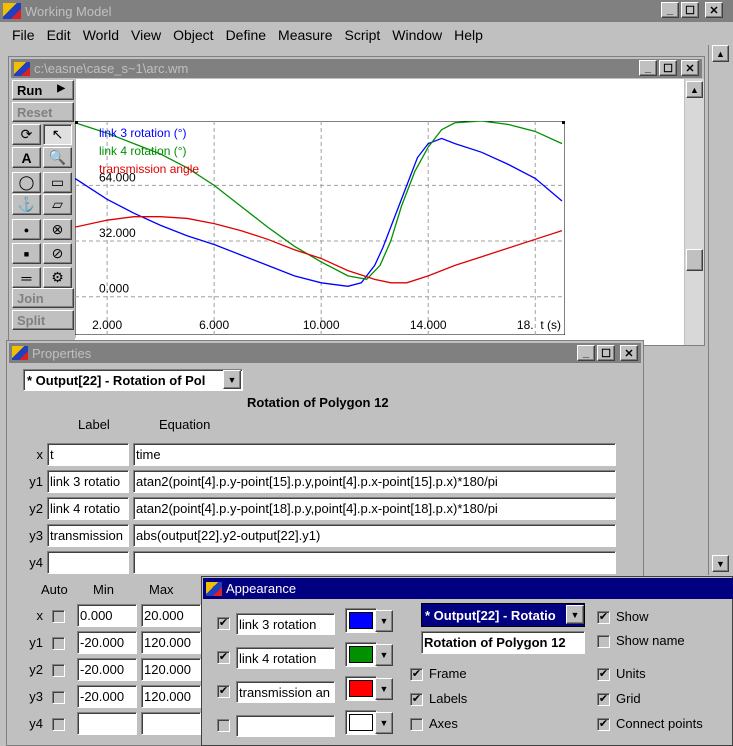  Describe the element at coordinates (171, 696) in the screenshot. I see `max-field-y3: 120.000` at that location.